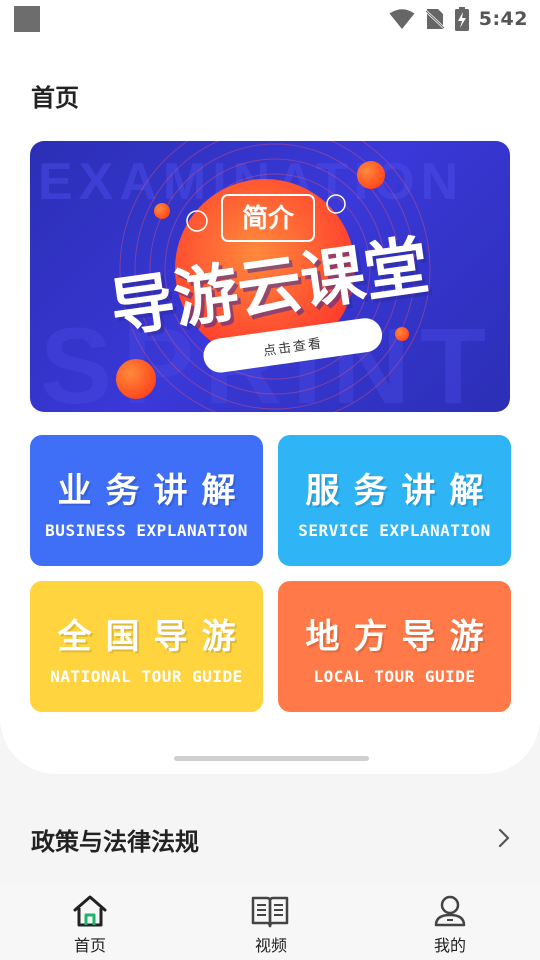 This screenshot has height=960, width=540. I want to click on section-policy-laws: 政策与法律法规, so click(270, 838).